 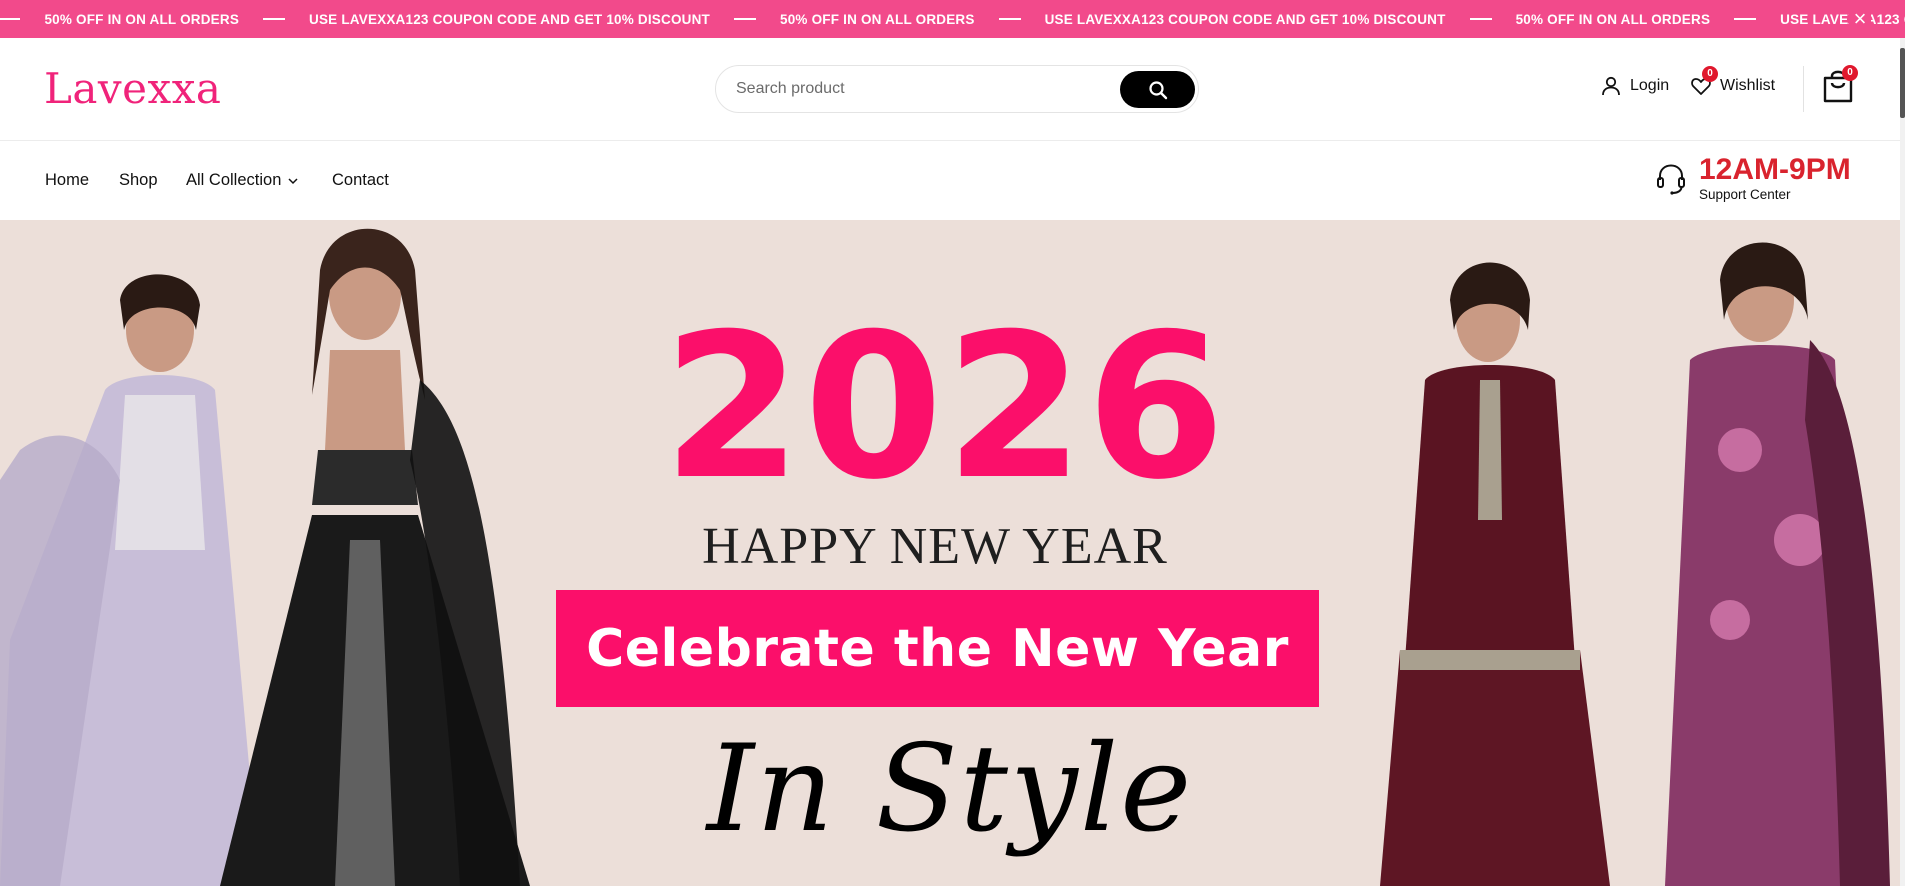 I want to click on cart-button: 0, so click(x=1840, y=86).